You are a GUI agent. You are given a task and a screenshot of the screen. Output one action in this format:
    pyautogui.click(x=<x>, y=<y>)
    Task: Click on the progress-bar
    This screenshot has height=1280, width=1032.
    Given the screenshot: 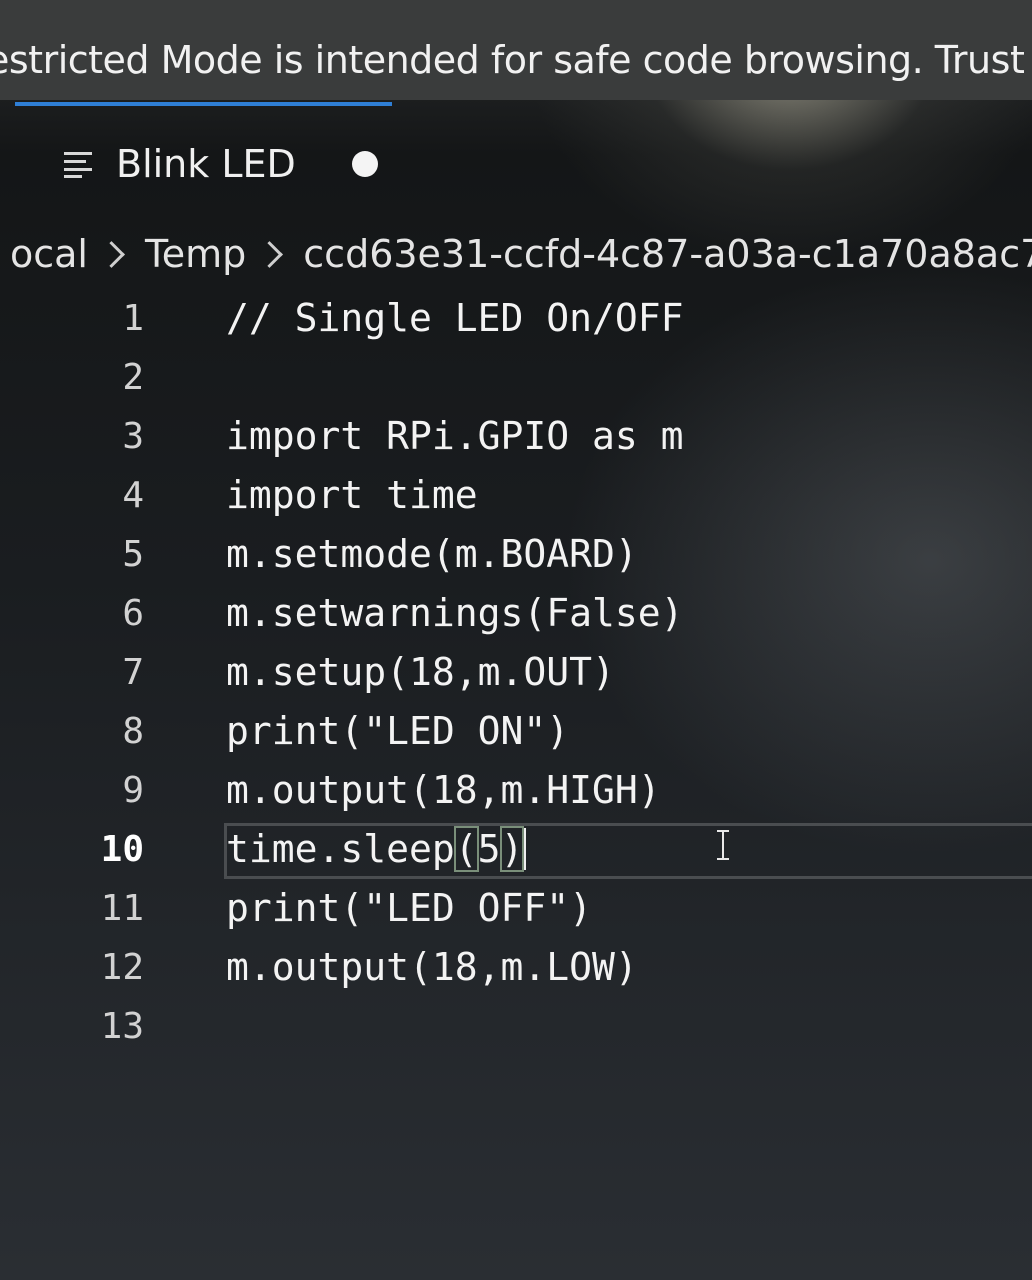 What is the action you would take?
    pyautogui.click(x=203, y=104)
    